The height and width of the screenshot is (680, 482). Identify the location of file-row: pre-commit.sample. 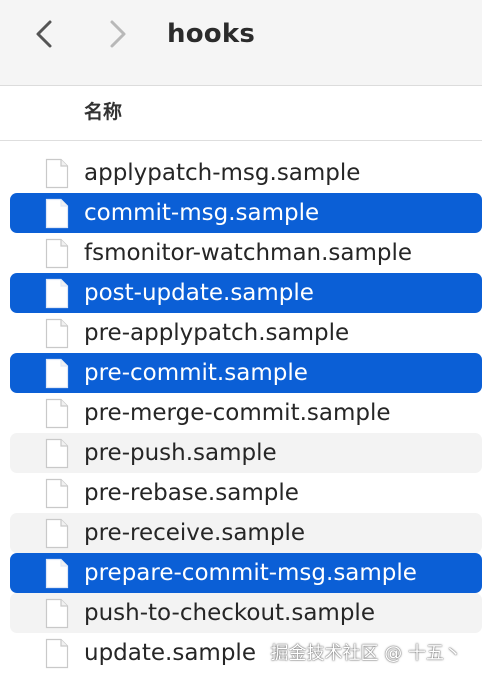
(246, 373).